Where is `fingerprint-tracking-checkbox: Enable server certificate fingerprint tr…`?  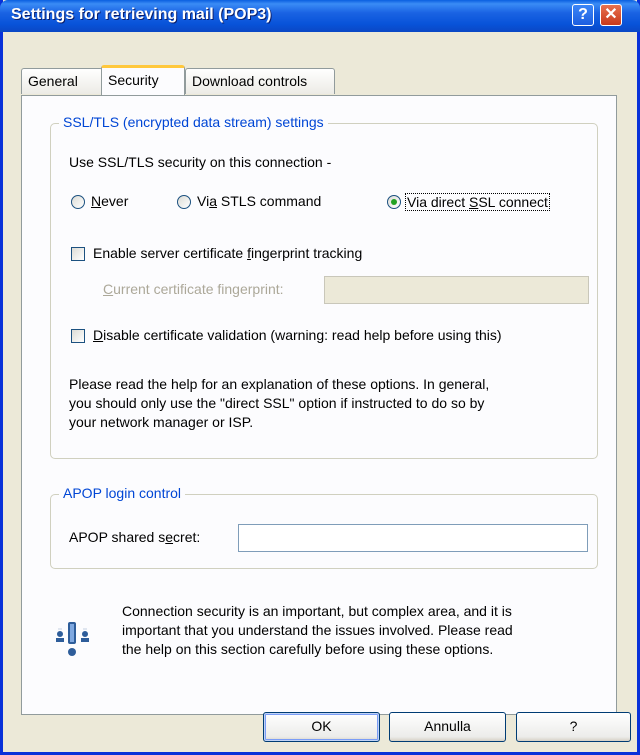
fingerprint-tracking-checkbox: Enable server certificate fingerprint tr… is located at coordinates (259, 255).